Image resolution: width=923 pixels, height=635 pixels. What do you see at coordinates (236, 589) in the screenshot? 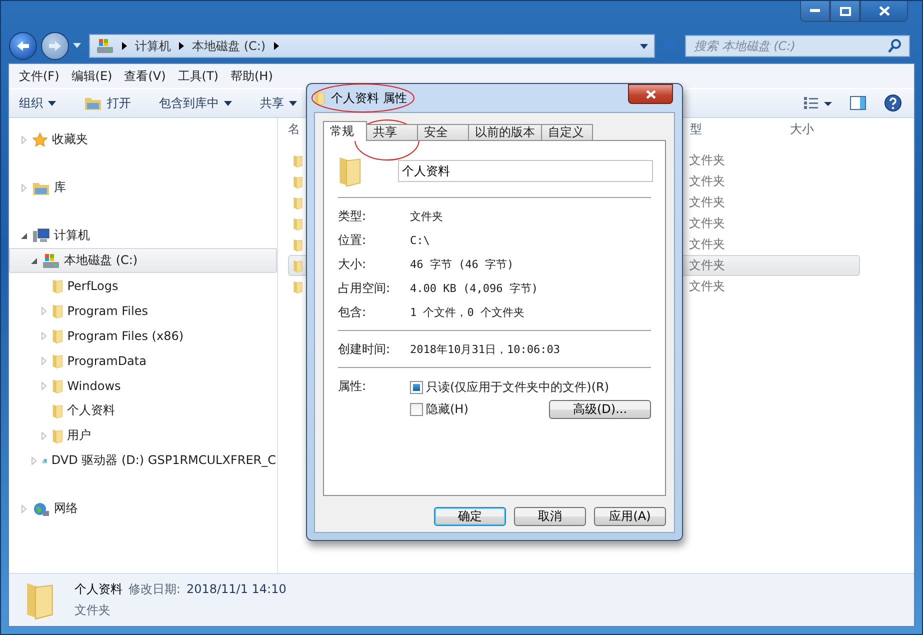
I see `modified-date: 2018/11/1 14:10` at bounding box center [236, 589].